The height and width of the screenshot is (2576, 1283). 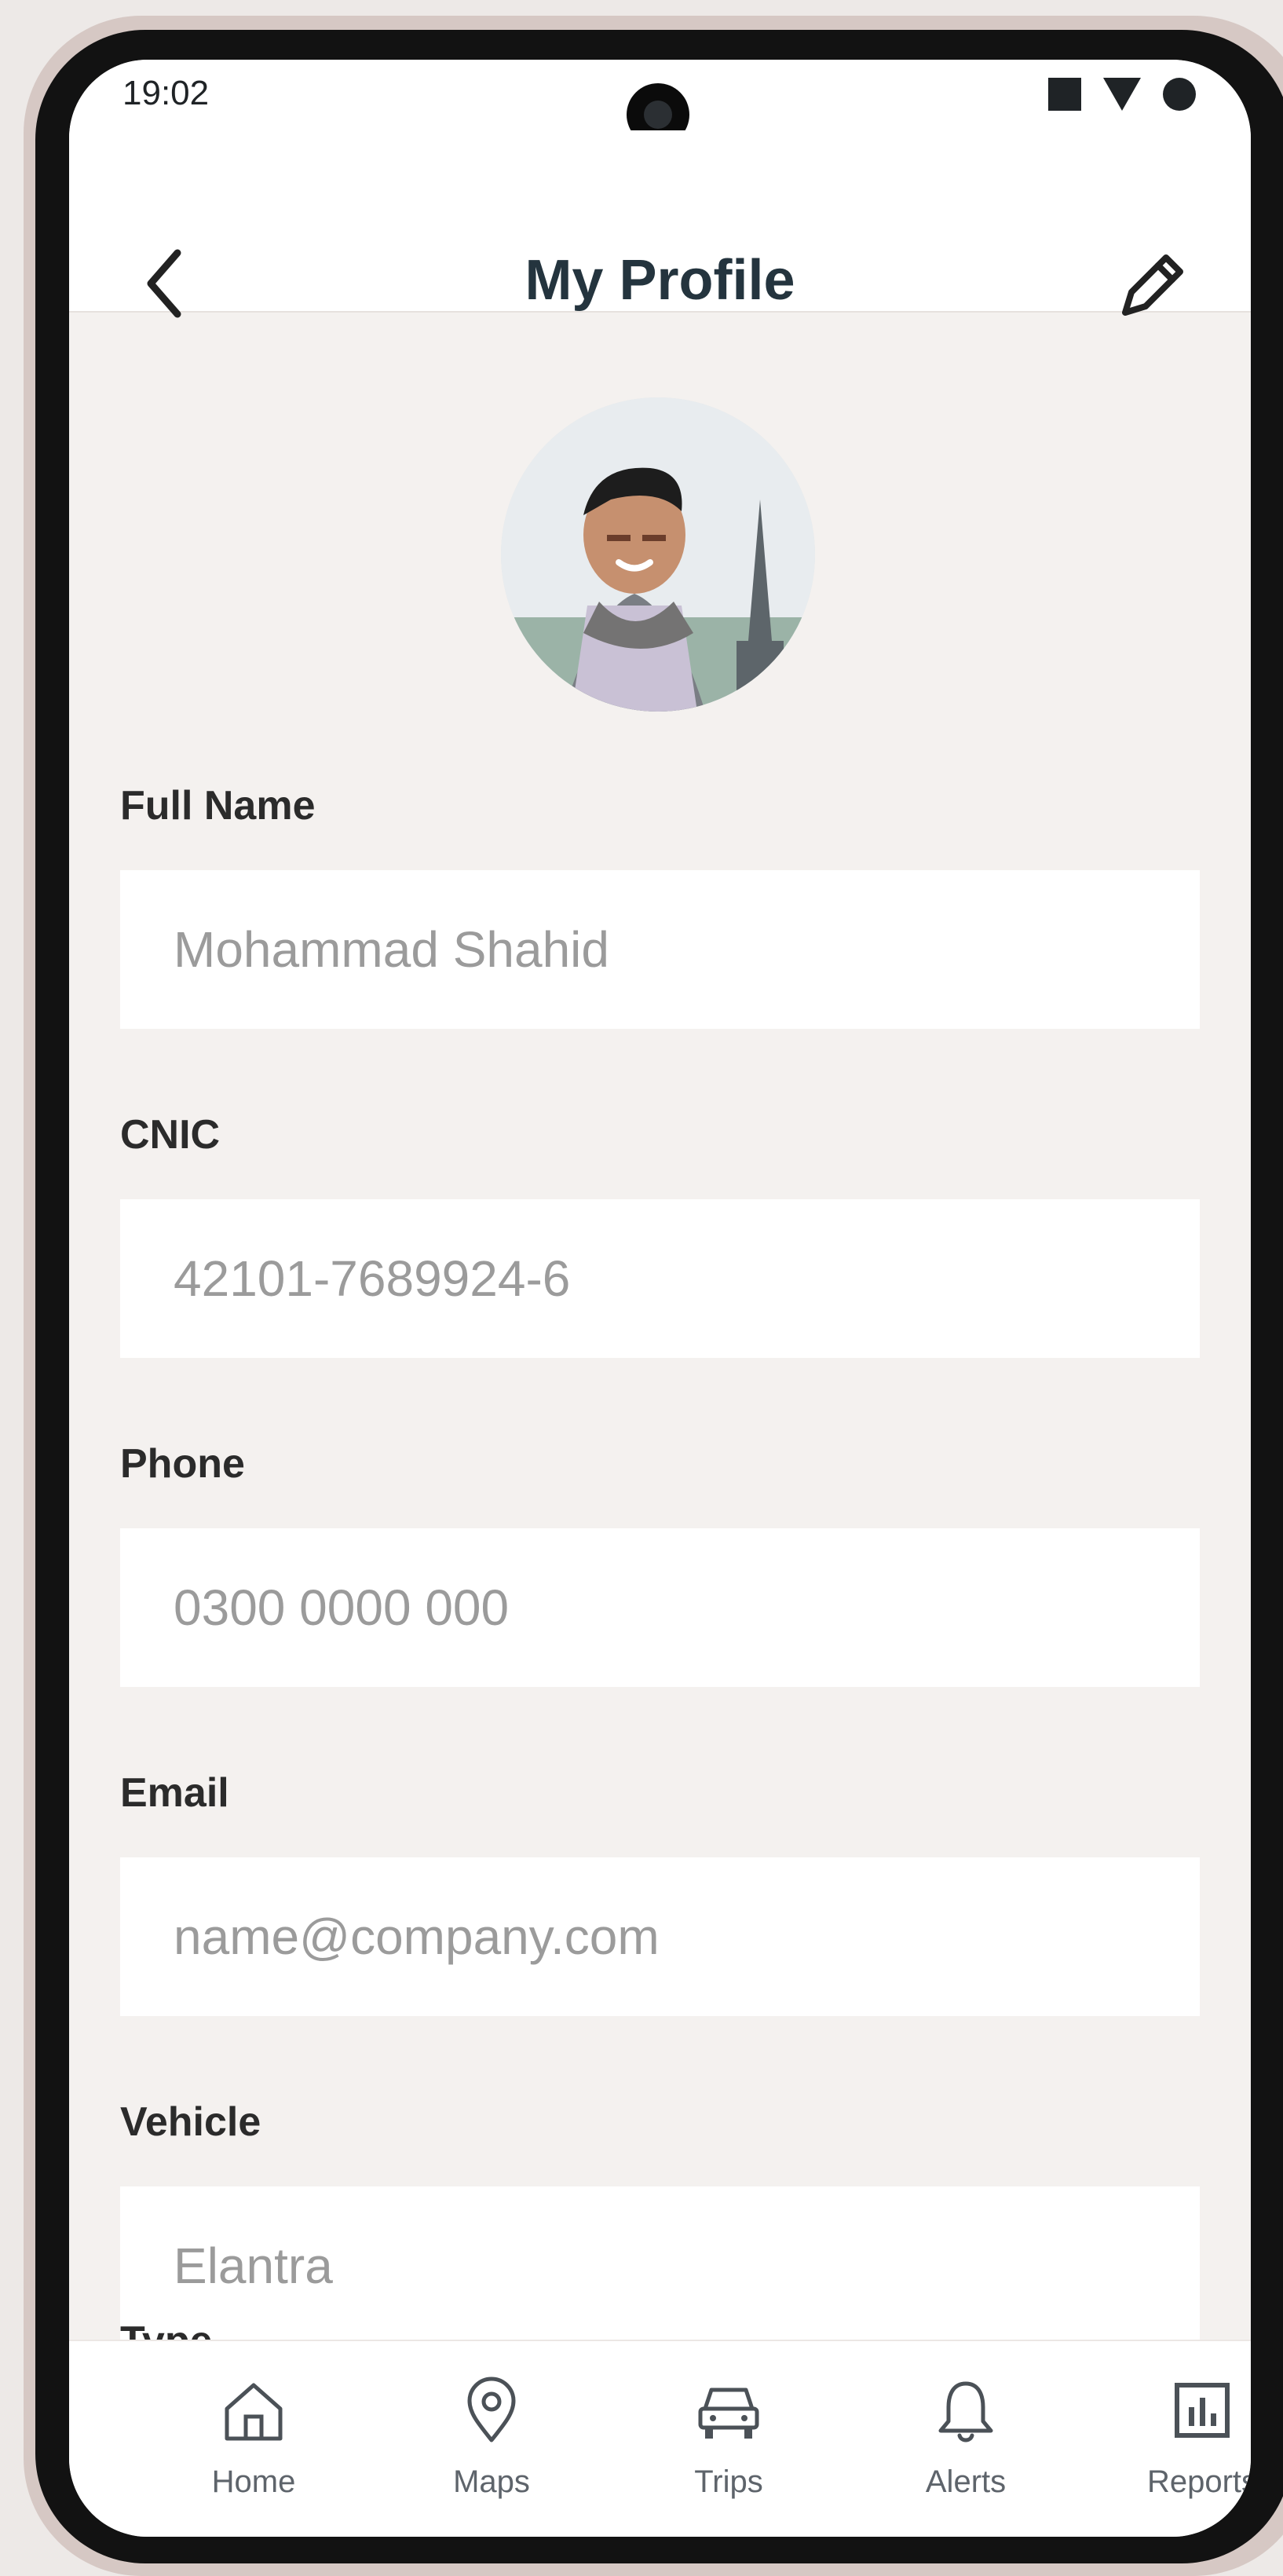 I want to click on nav-home-label: Home, so click(x=253, y=2482).